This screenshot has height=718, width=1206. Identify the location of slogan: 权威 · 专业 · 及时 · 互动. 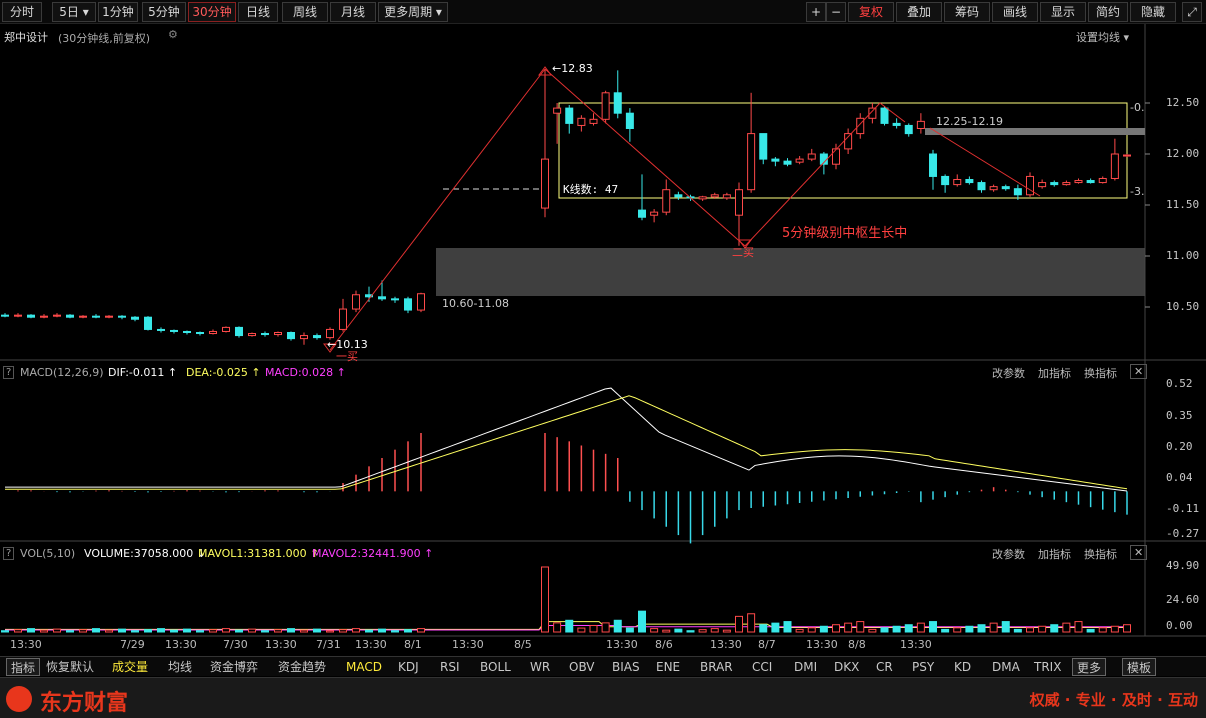
(1113, 700).